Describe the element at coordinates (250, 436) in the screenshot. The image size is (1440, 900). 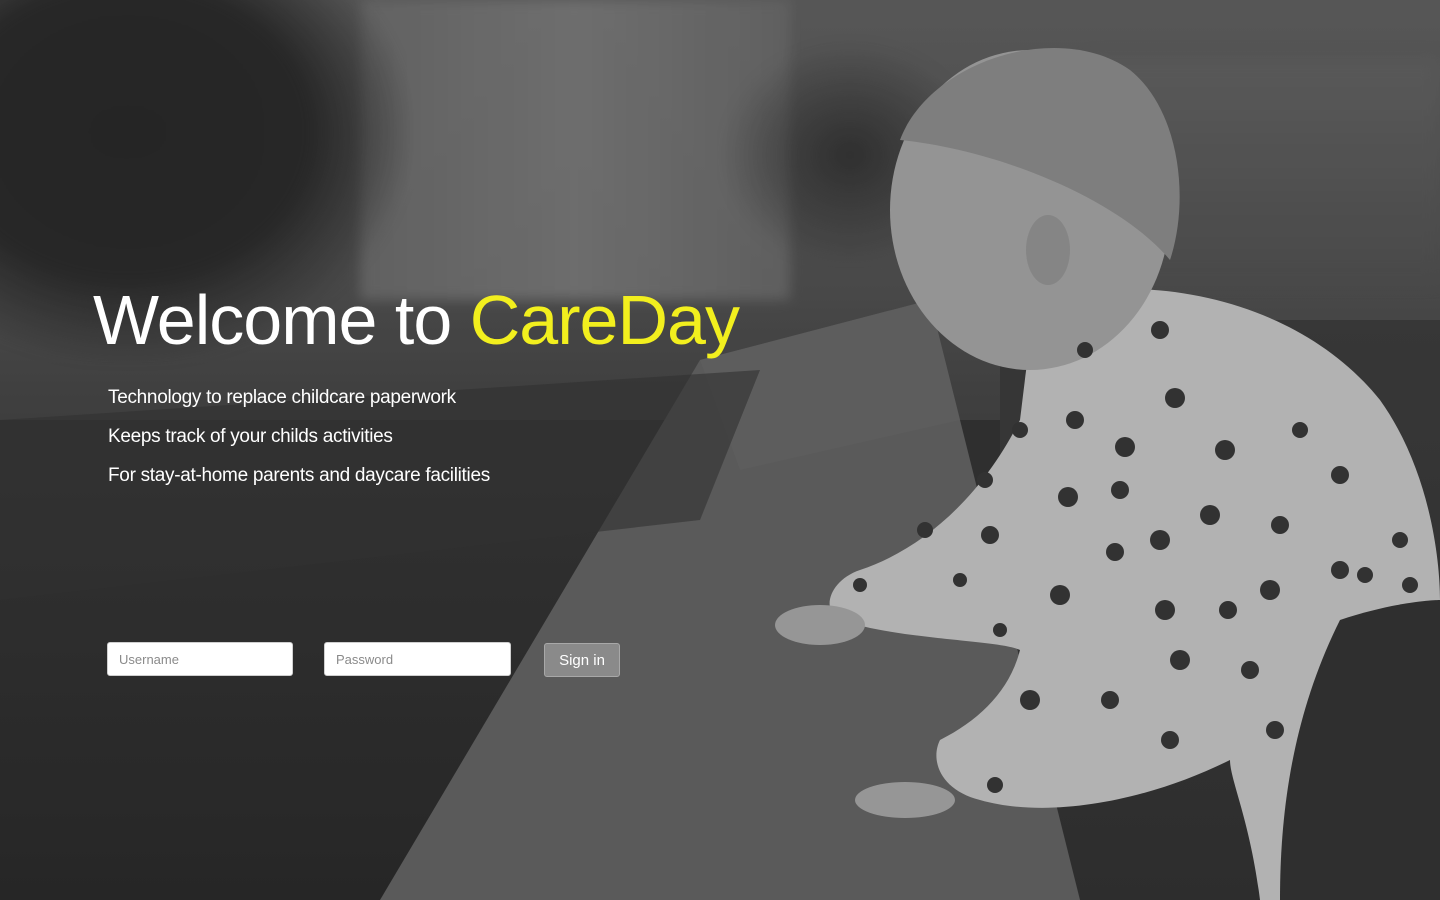
I see `tagline-item: Keeps track of your childs activities` at that location.